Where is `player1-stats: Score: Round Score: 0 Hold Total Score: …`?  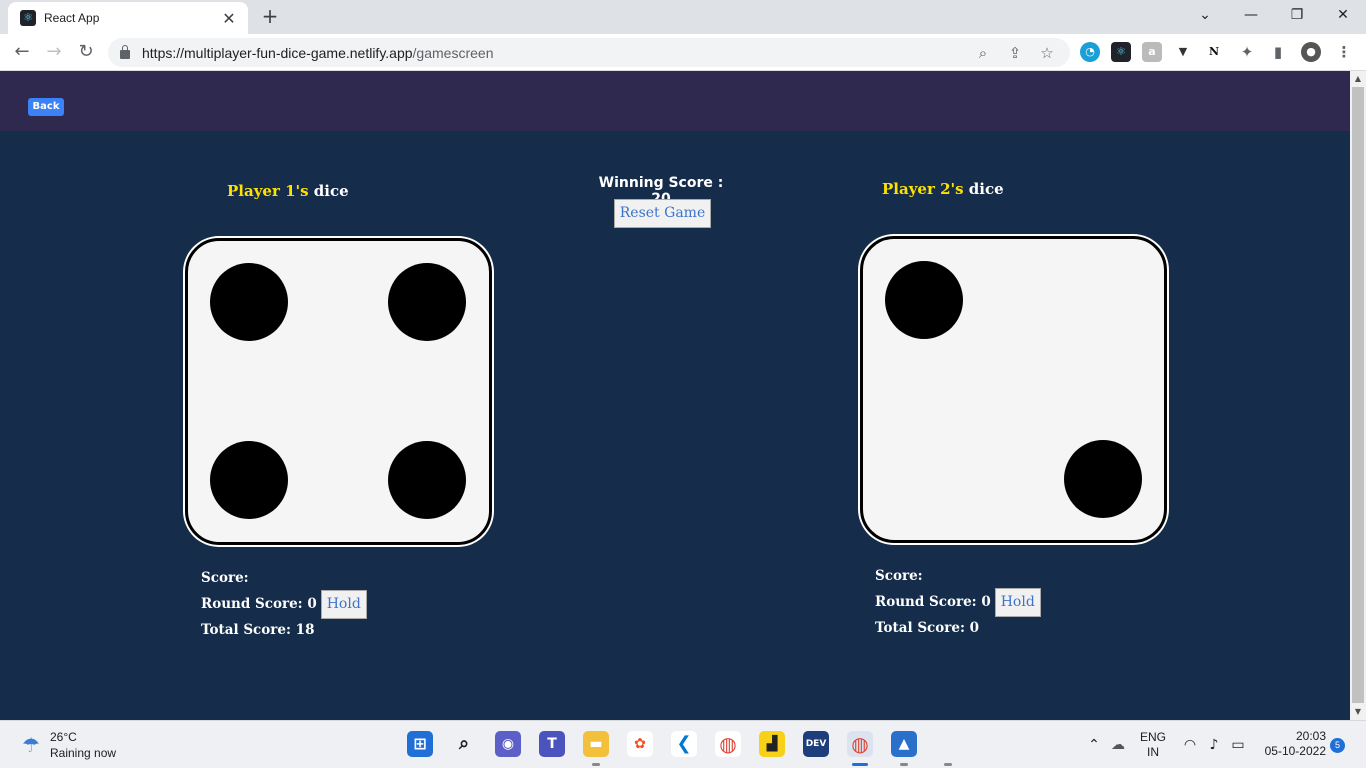
player1-stats: Score: Round Score: 0 Hold Total Score: … is located at coordinates (284, 604).